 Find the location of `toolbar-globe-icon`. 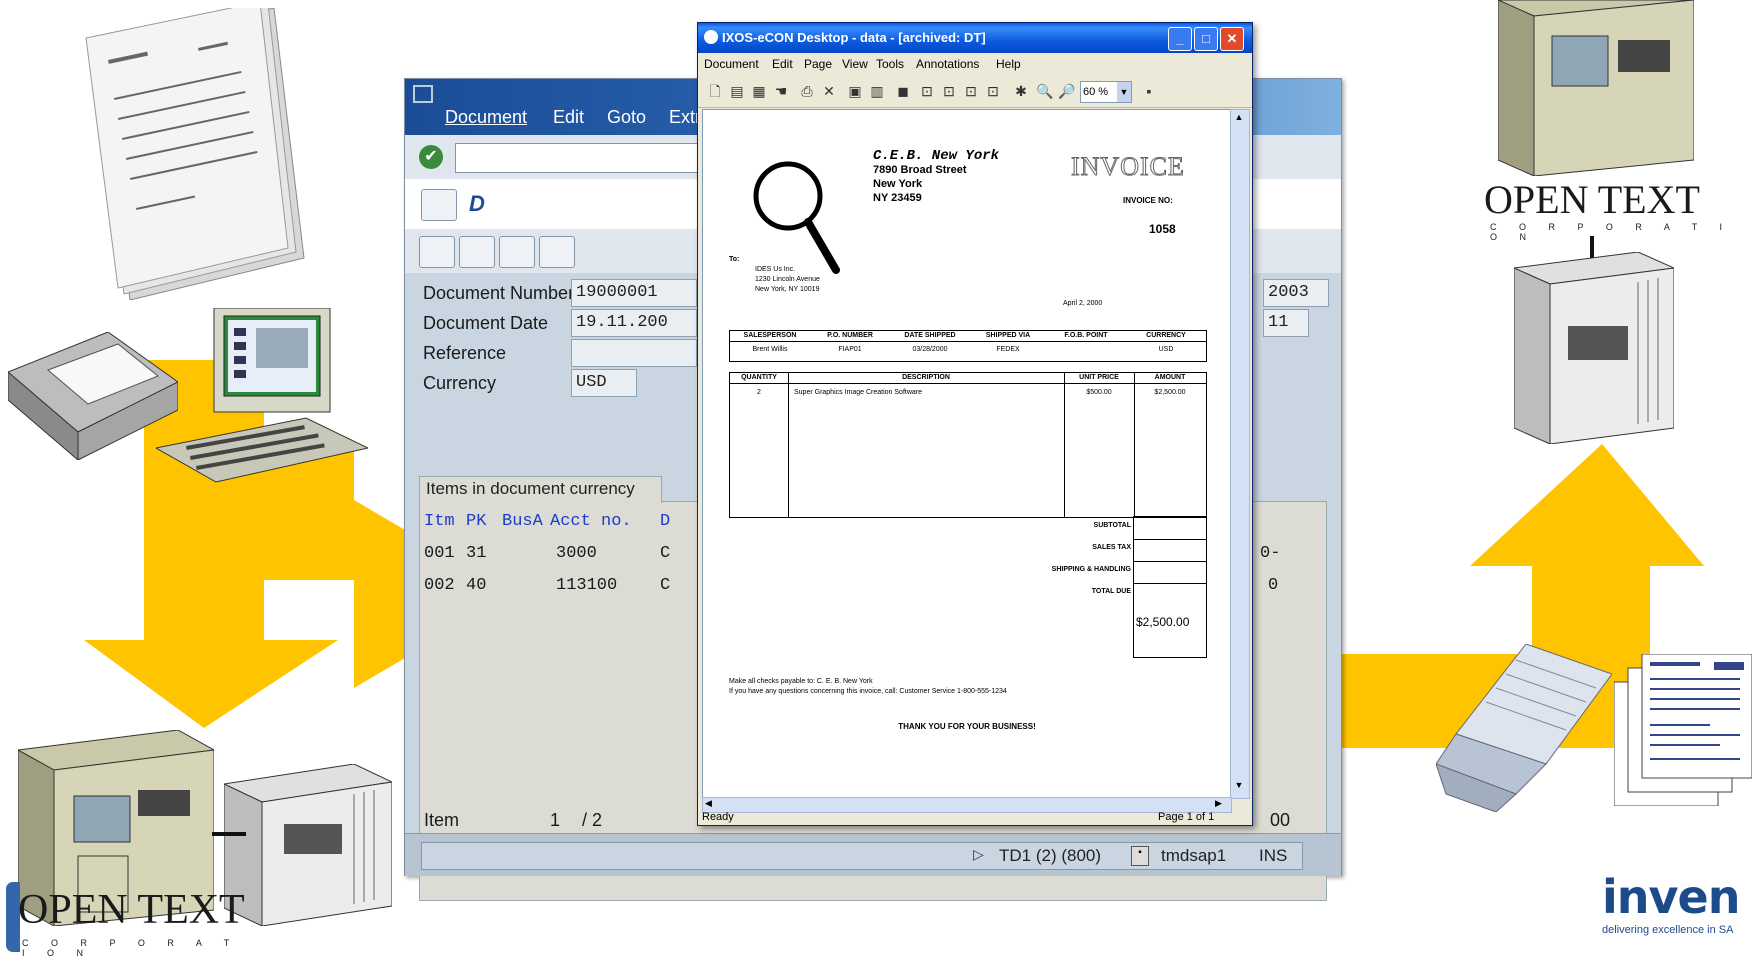

toolbar-globe-icon is located at coordinates (517, 252).